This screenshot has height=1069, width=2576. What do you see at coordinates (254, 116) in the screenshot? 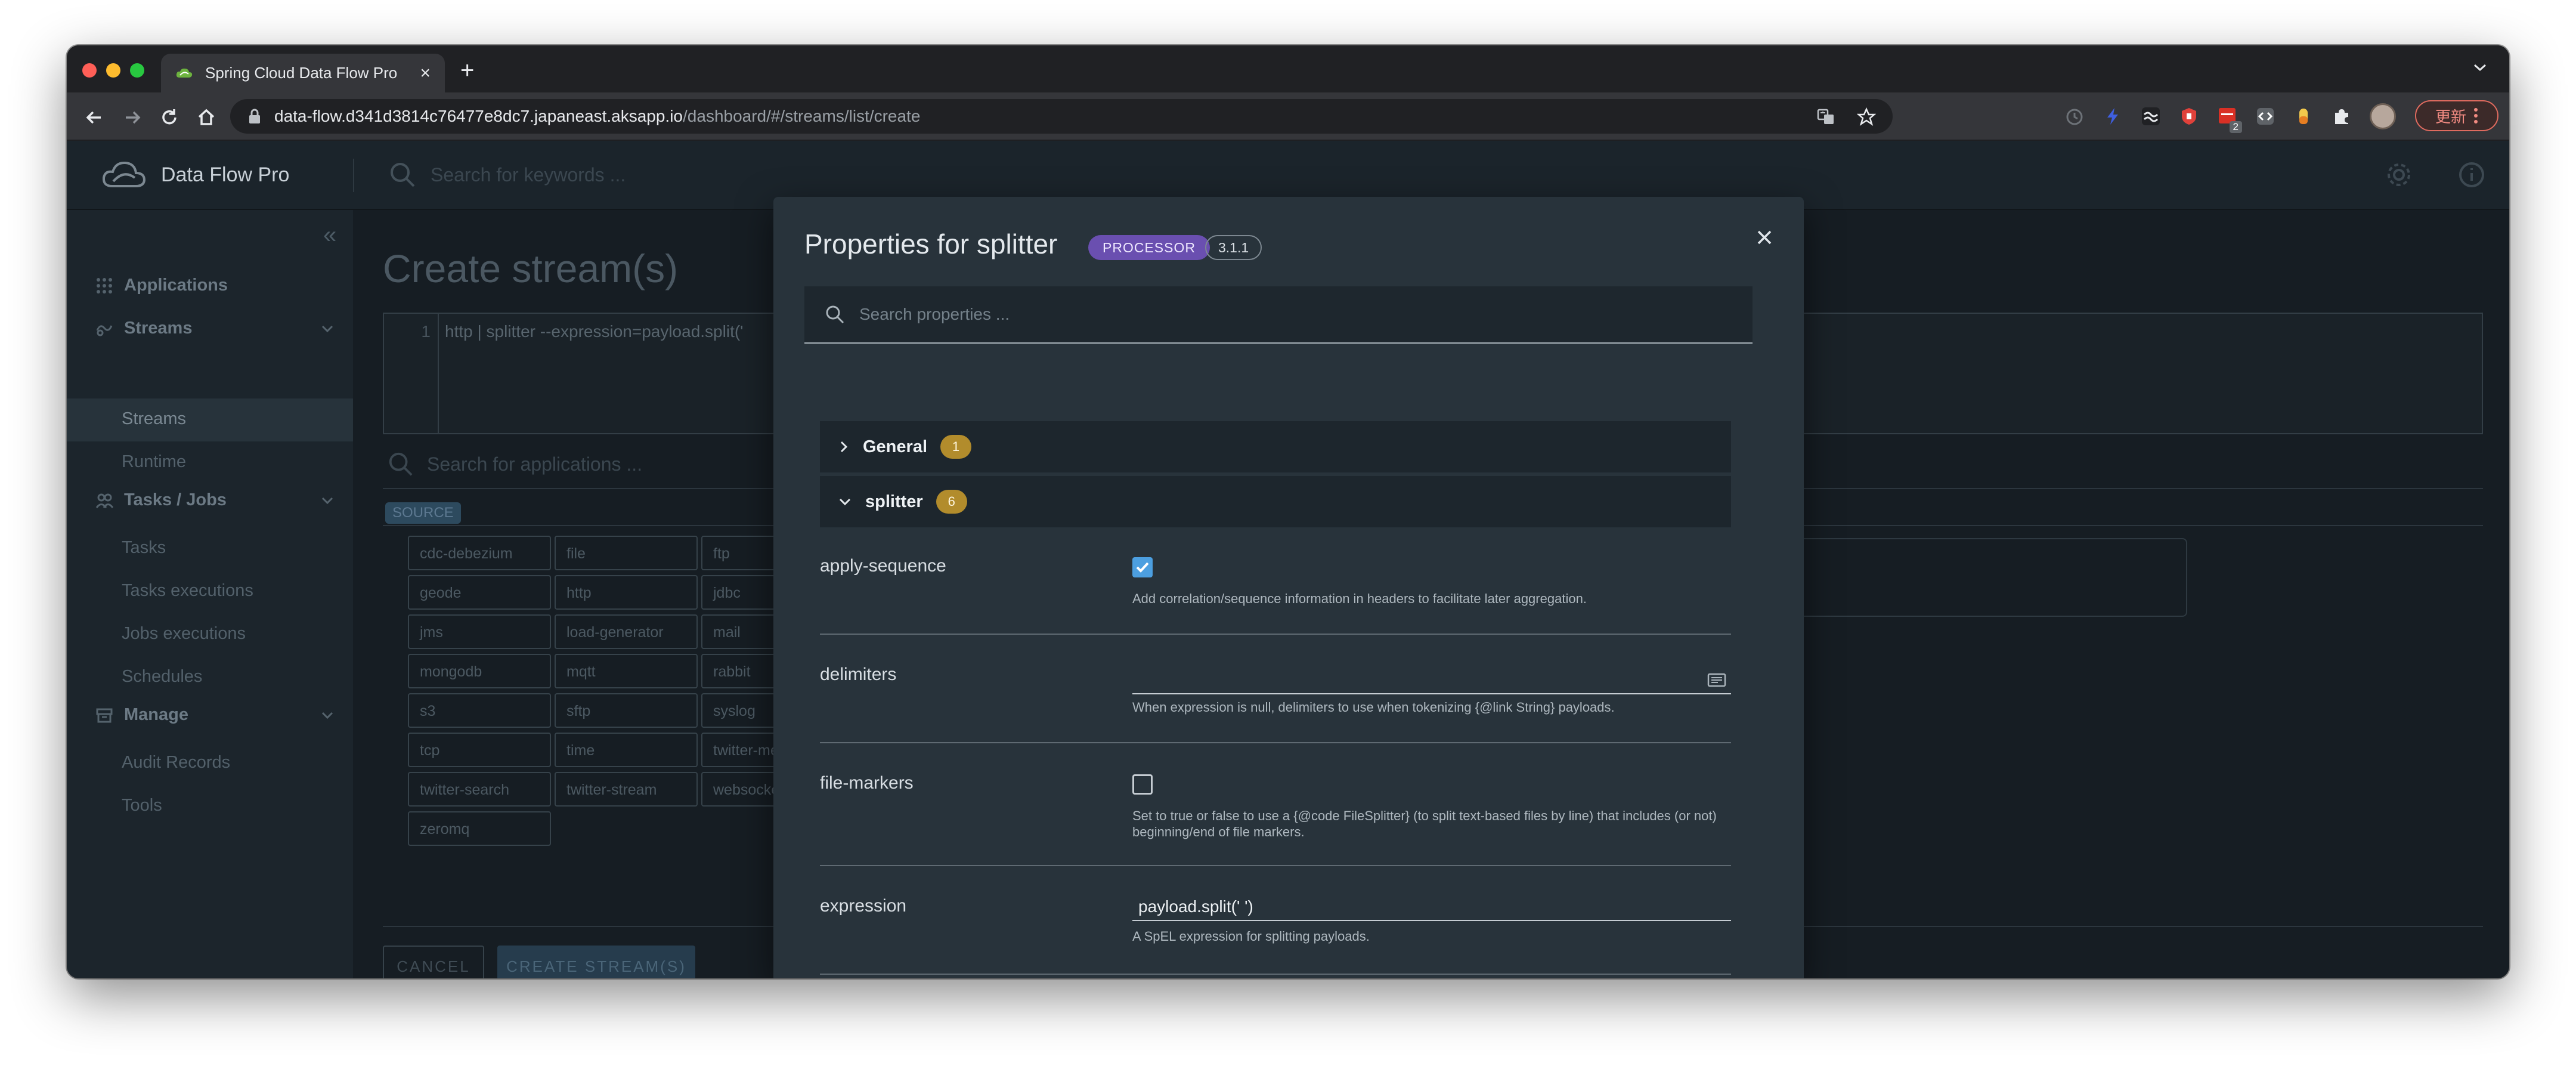
I see `lock-icon` at bounding box center [254, 116].